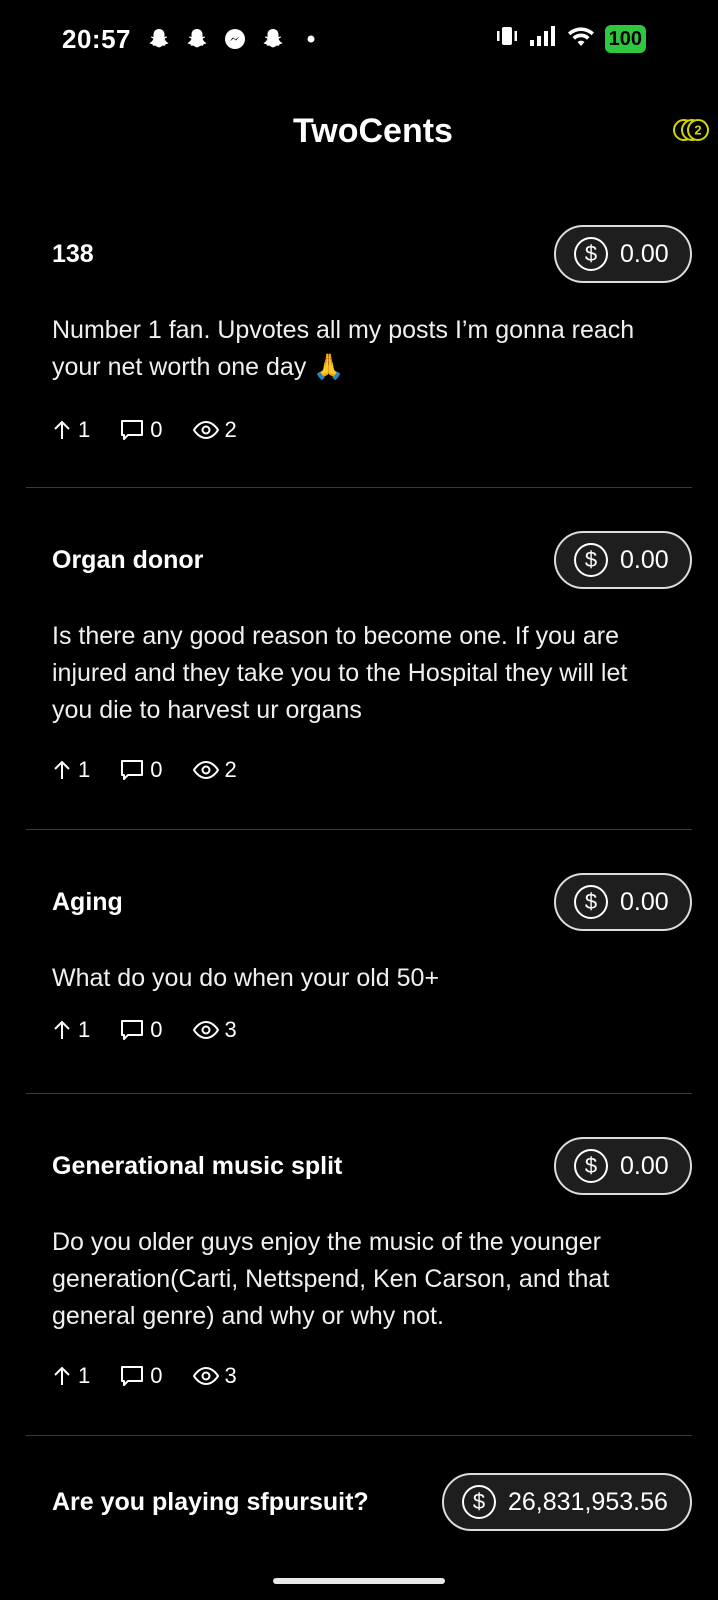 The height and width of the screenshot is (1600, 718). I want to click on post-title: Aging, so click(87, 901).